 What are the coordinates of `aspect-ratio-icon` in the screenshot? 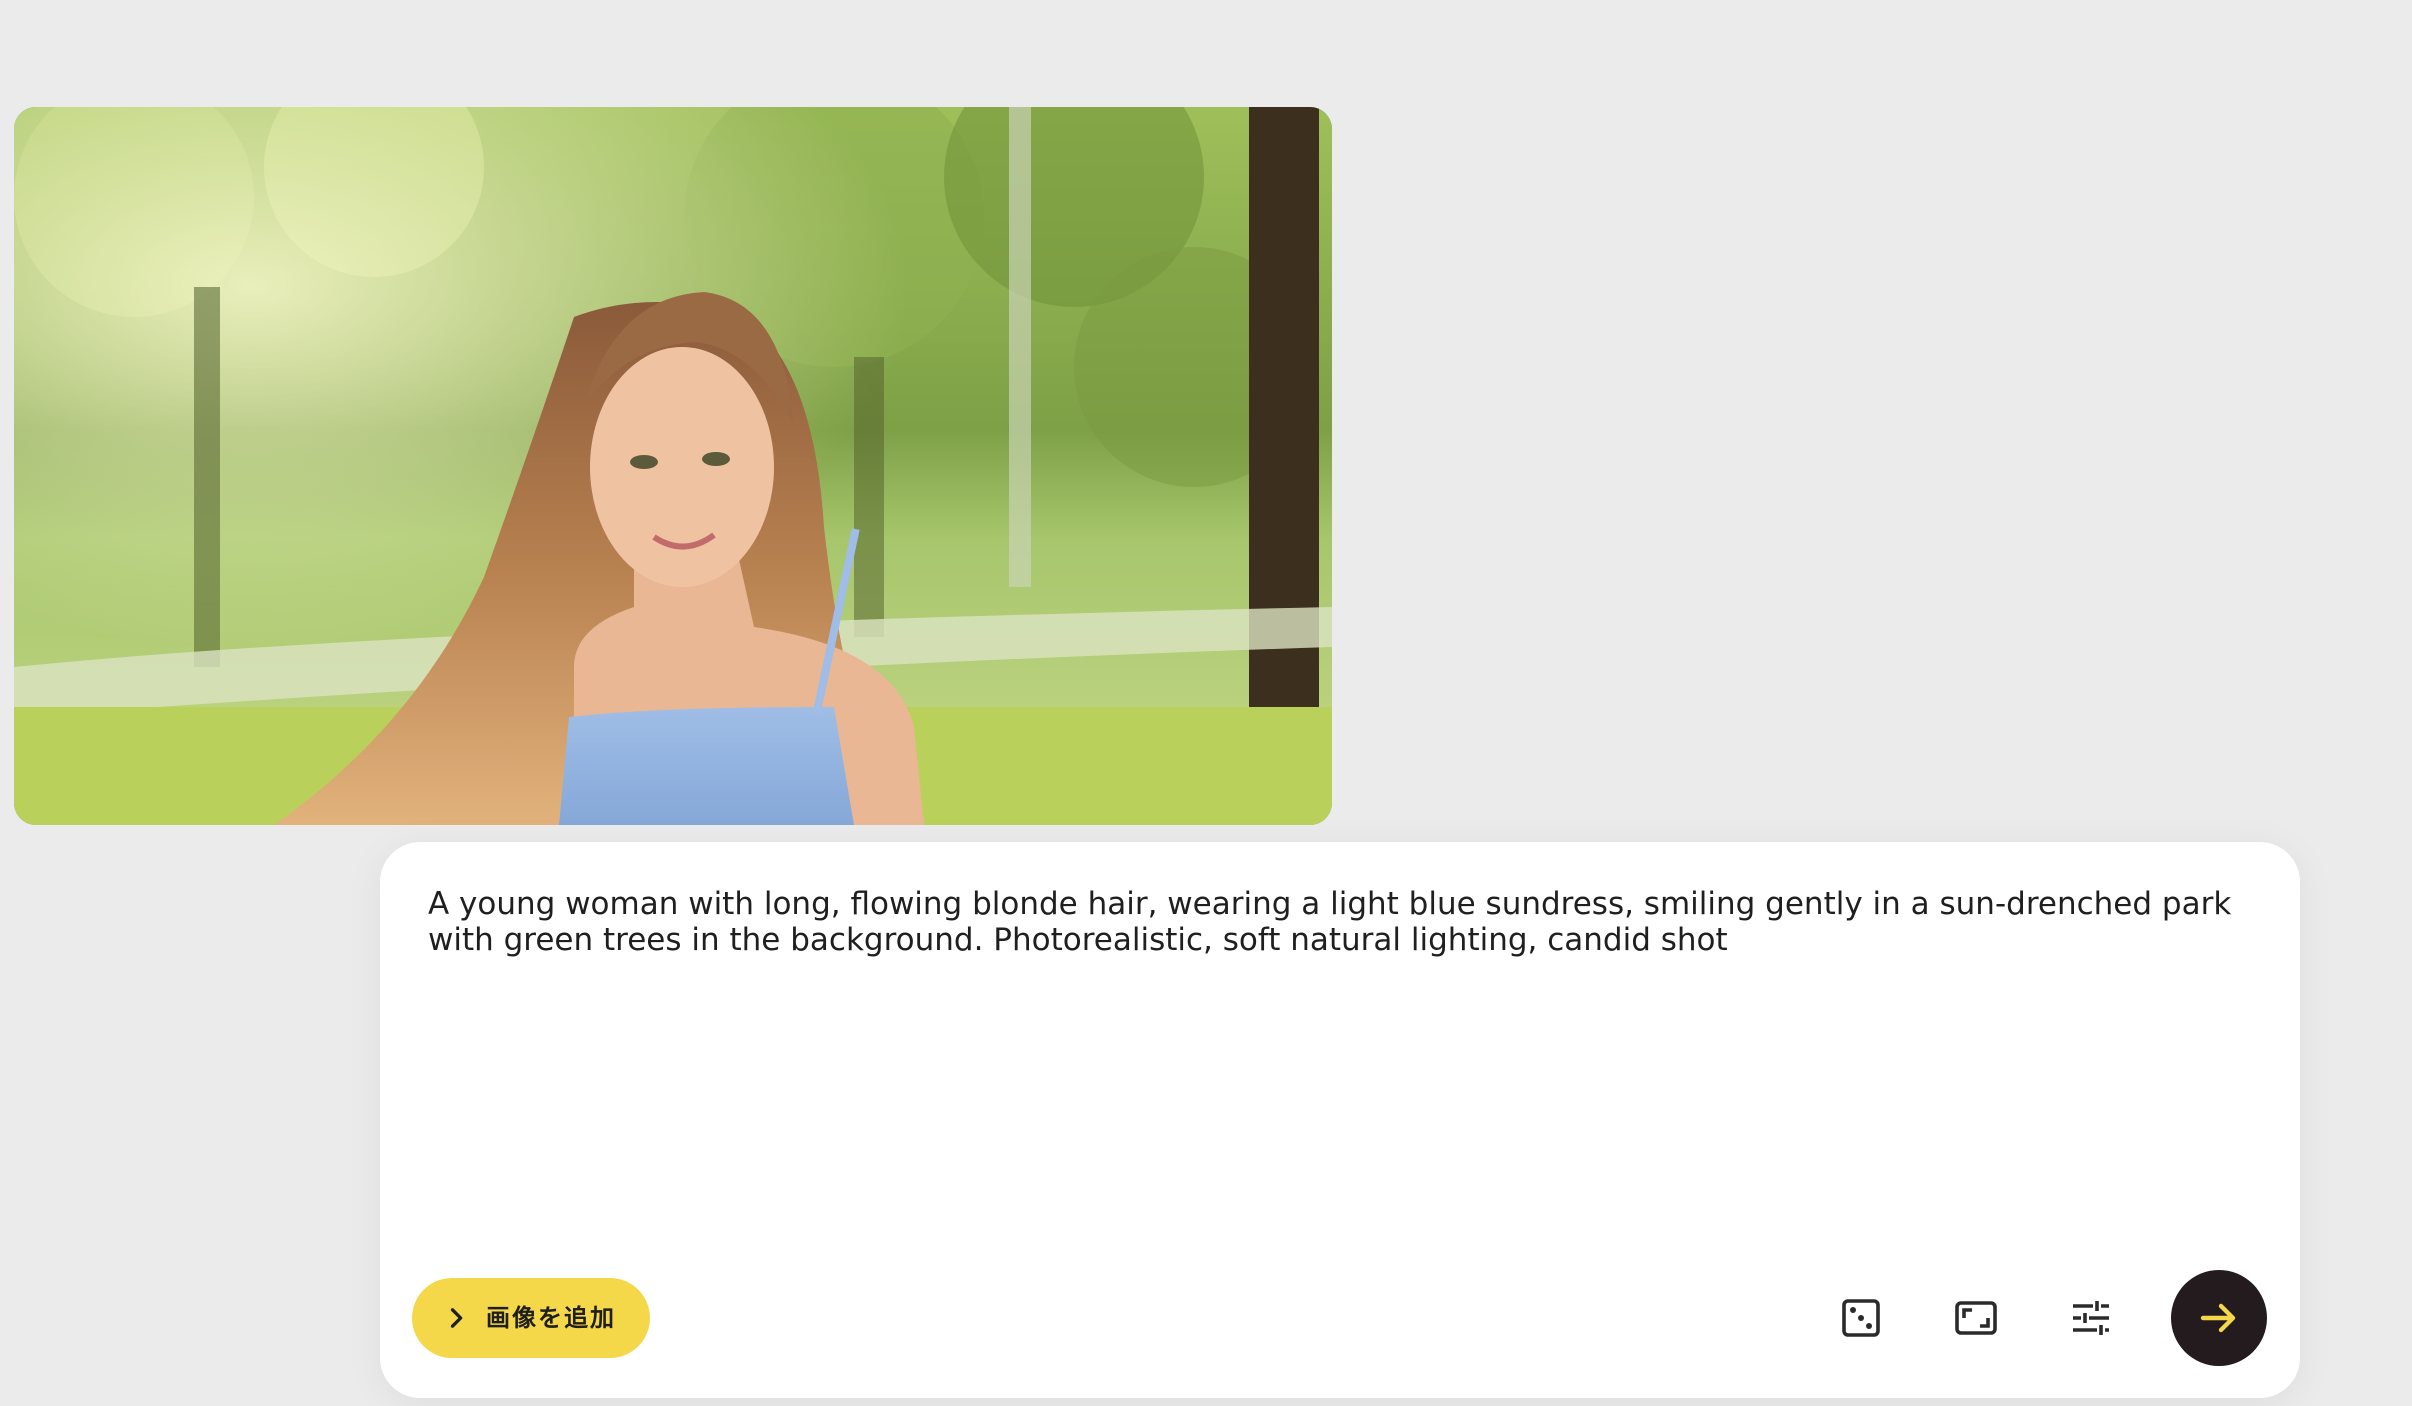 It's located at (1976, 1318).